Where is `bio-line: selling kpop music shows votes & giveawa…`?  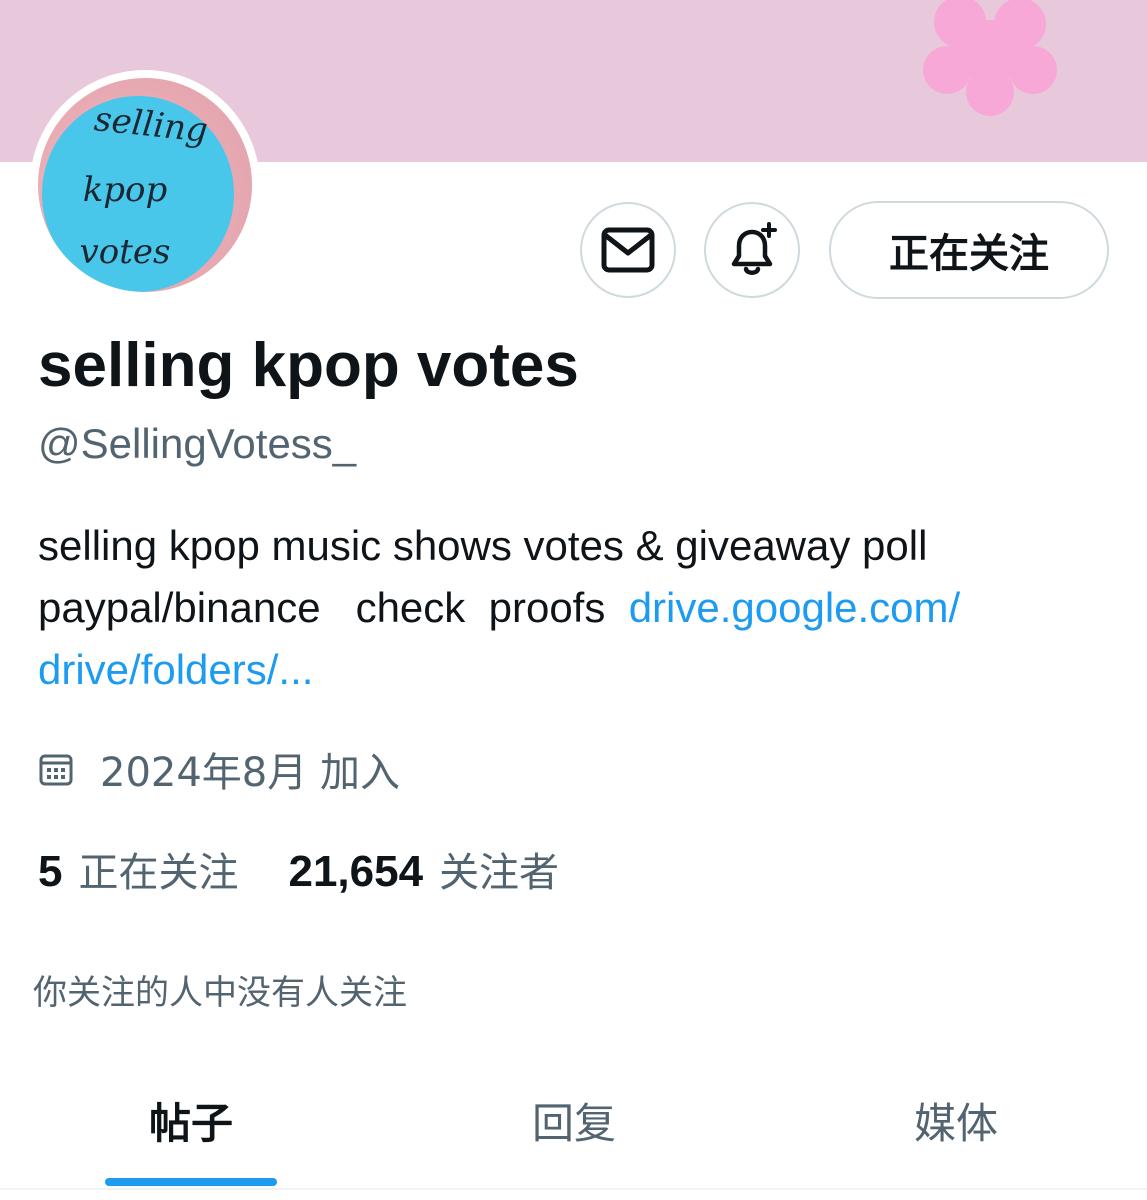
bio-line: selling kpop music shows votes & giveawa… is located at coordinates (483, 545).